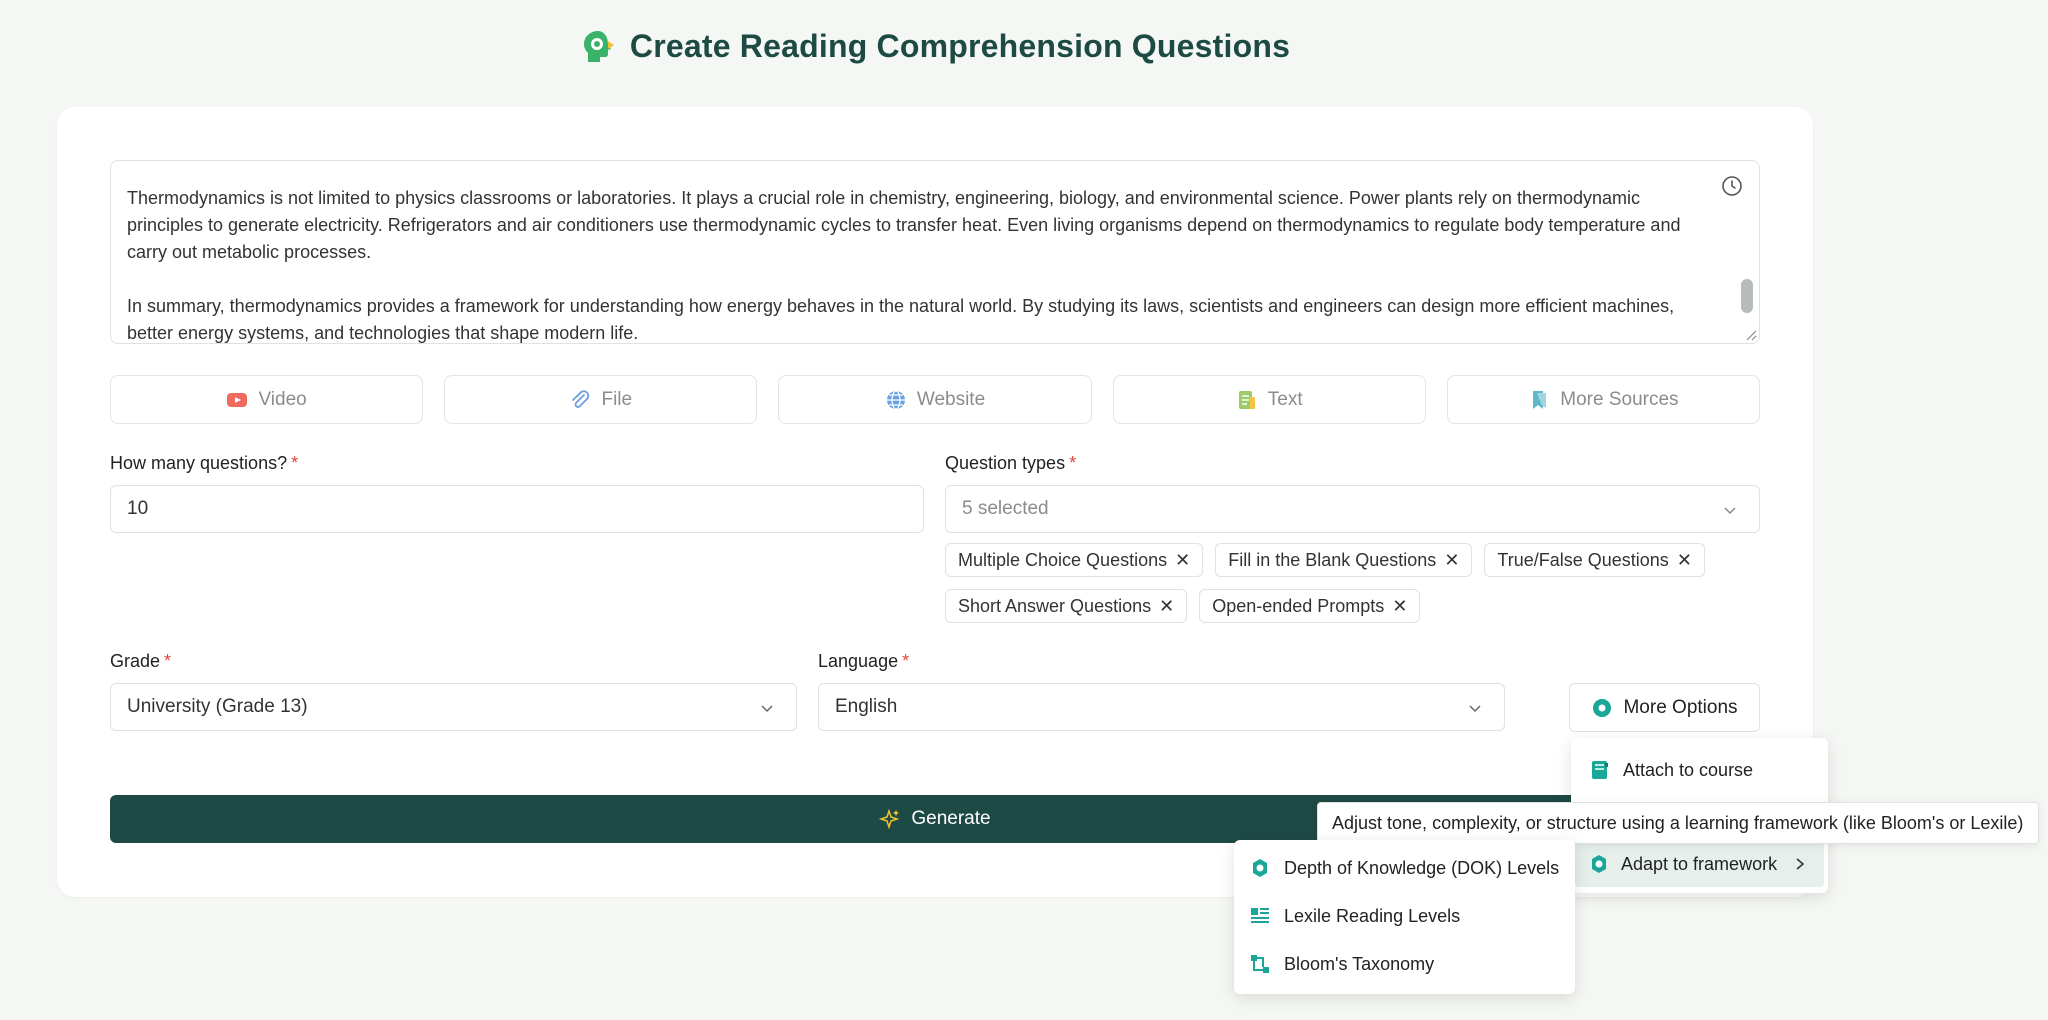 This screenshot has width=2048, height=1020. Describe the element at coordinates (237, 399) in the screenshot. I see `youtube-icon` at that location.